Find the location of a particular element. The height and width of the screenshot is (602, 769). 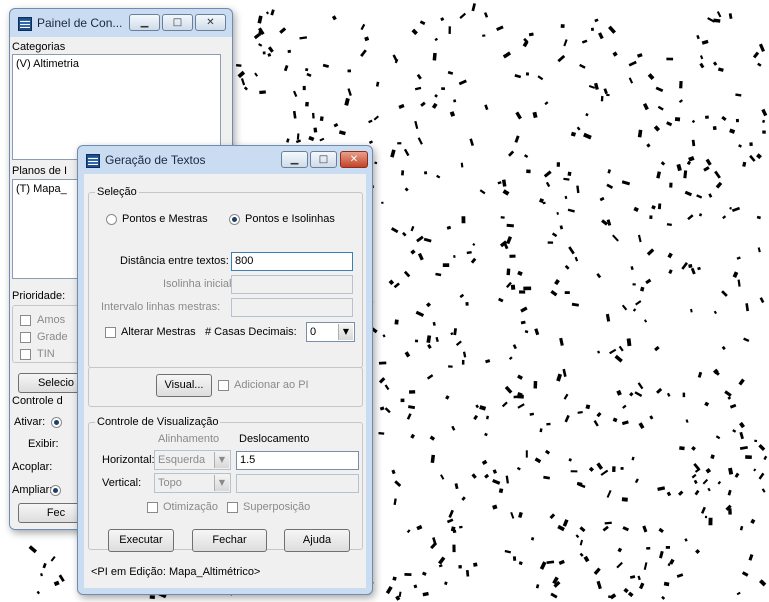

horizontal-align-select: Esquerda ▼ is located at coordinates (192, 460).